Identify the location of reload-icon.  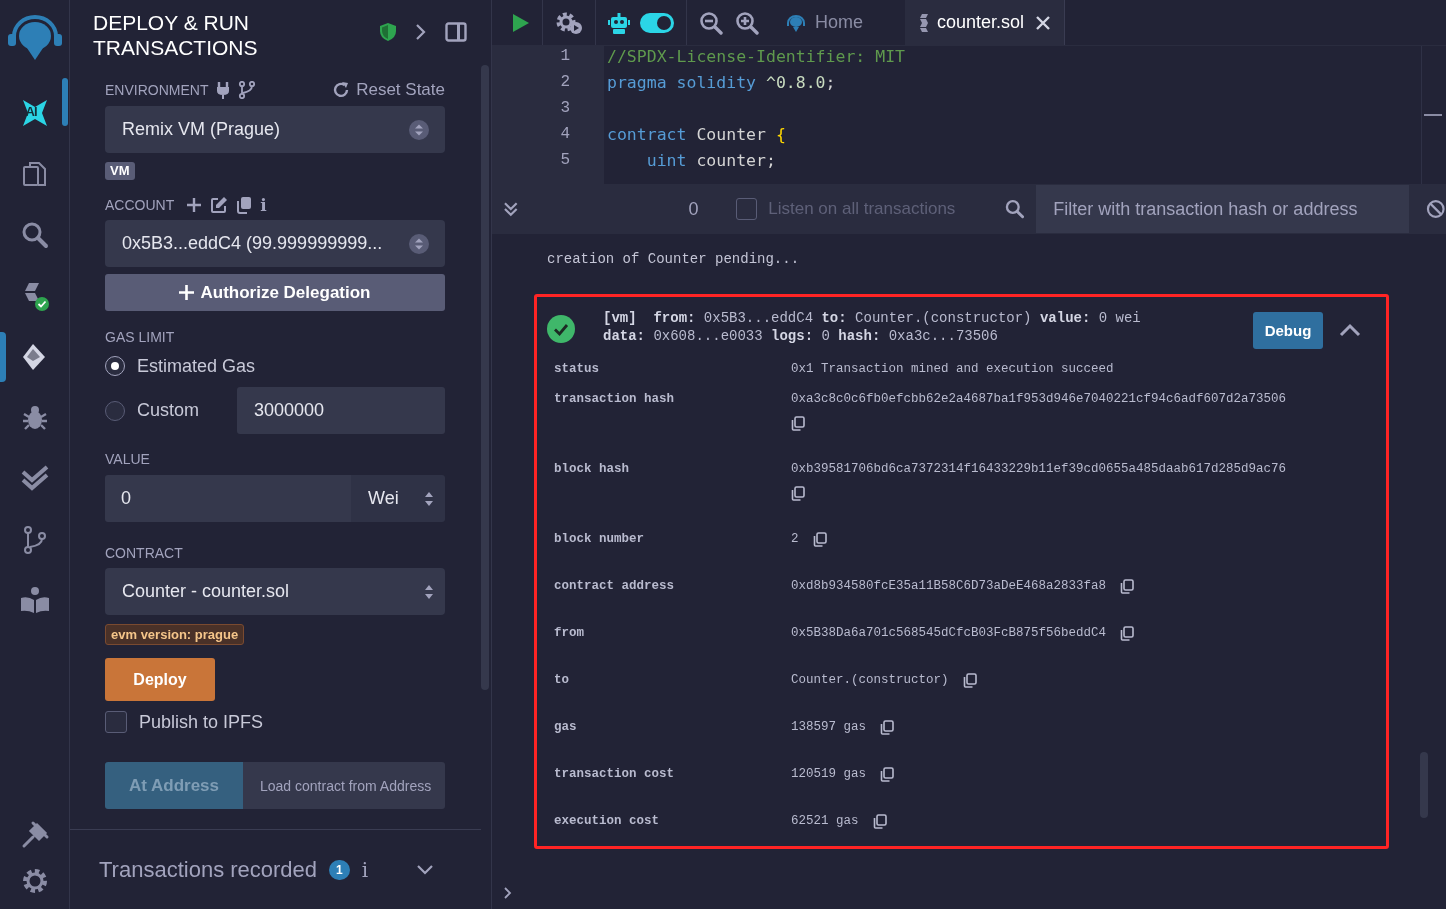
(341, 90).